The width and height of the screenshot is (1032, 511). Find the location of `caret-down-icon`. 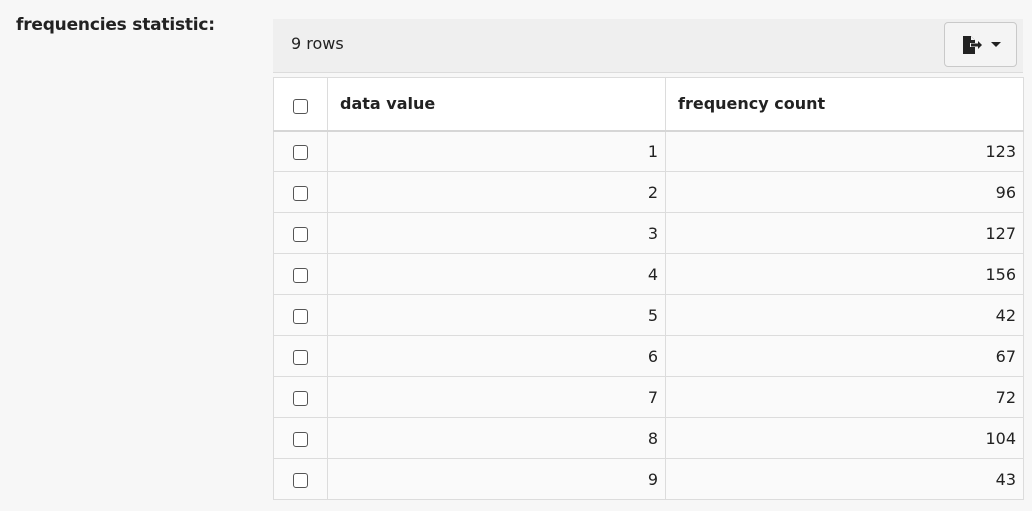

caret-down-icon is located at coordinates (995, 44).